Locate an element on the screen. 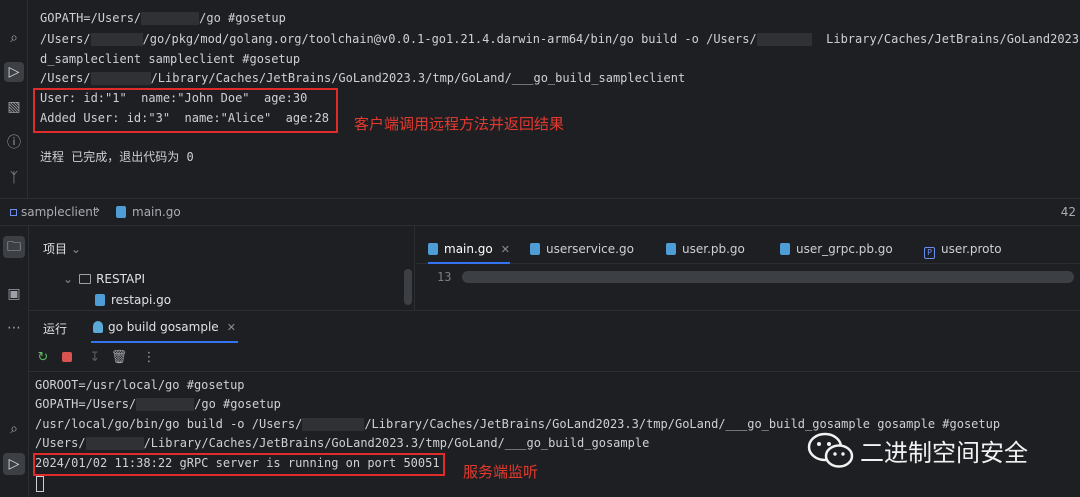  chevron-down-icon: ⌄ is located at coordinates (75, 249).